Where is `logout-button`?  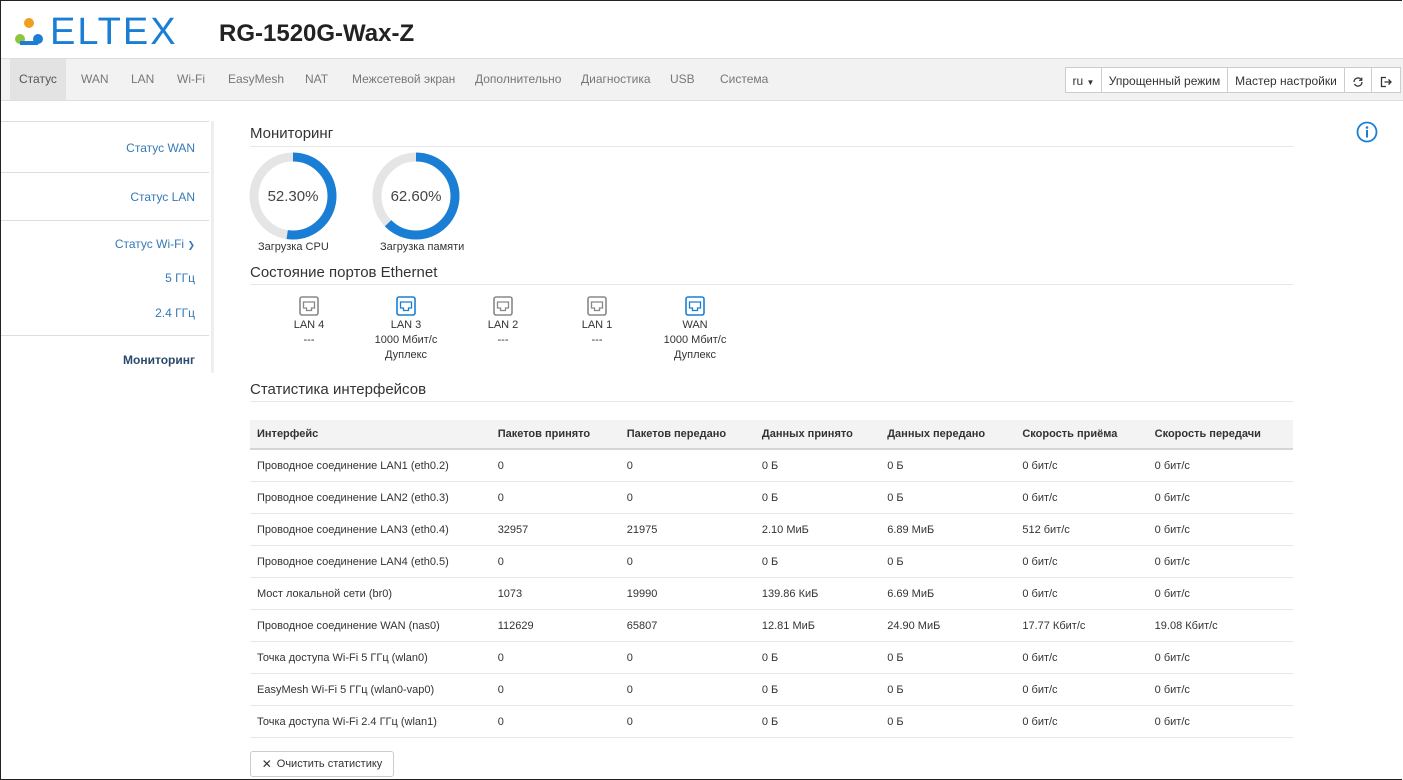 logout-button is located at coordinates (1386, 80).